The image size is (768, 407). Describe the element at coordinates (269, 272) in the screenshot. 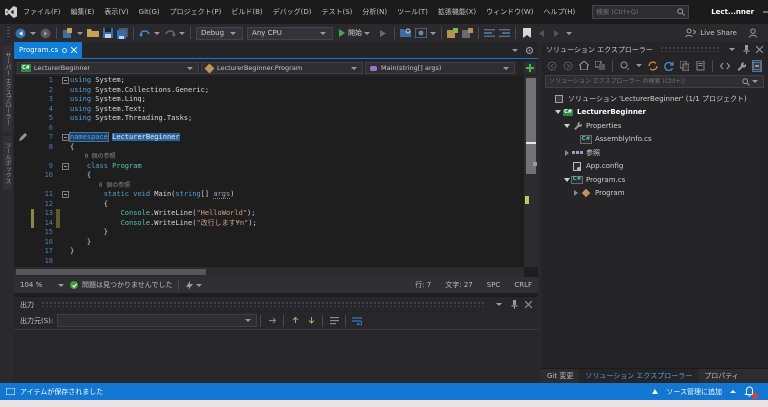

I see `horizontal-scrollbar` at that location.